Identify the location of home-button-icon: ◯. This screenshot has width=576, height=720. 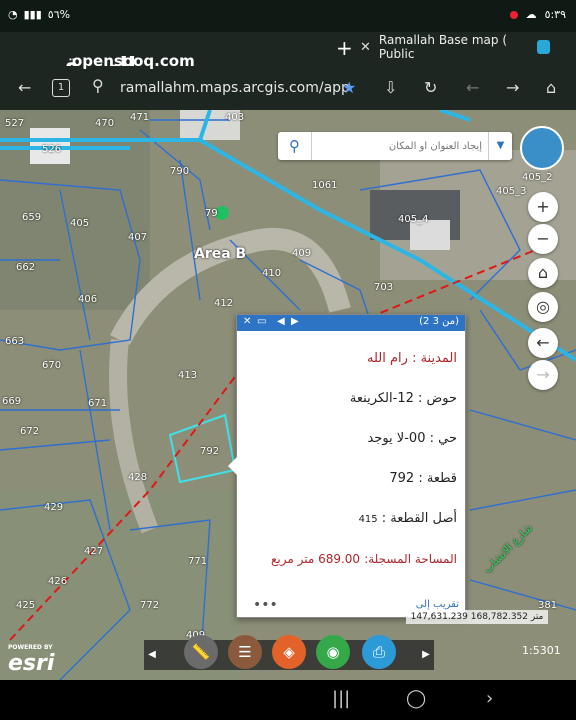
(416, 698).